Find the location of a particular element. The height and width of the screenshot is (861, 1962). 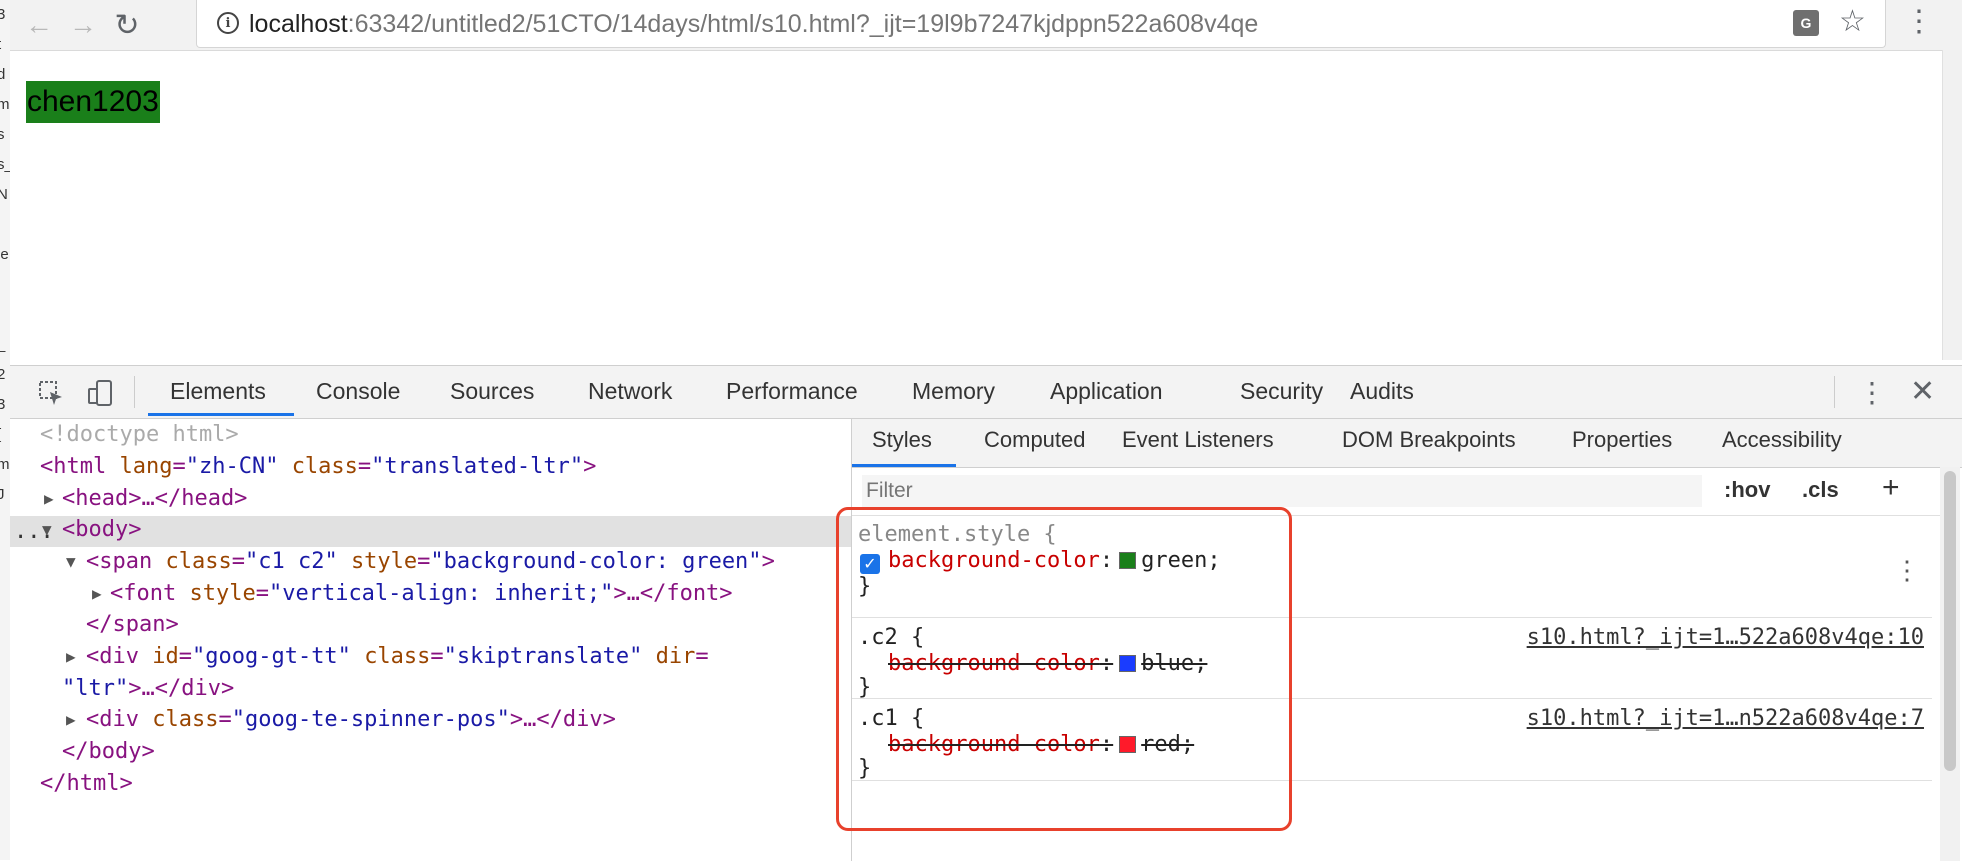

styles-tab-accessibility: Accessibility is located at coordinates (1782, 440).